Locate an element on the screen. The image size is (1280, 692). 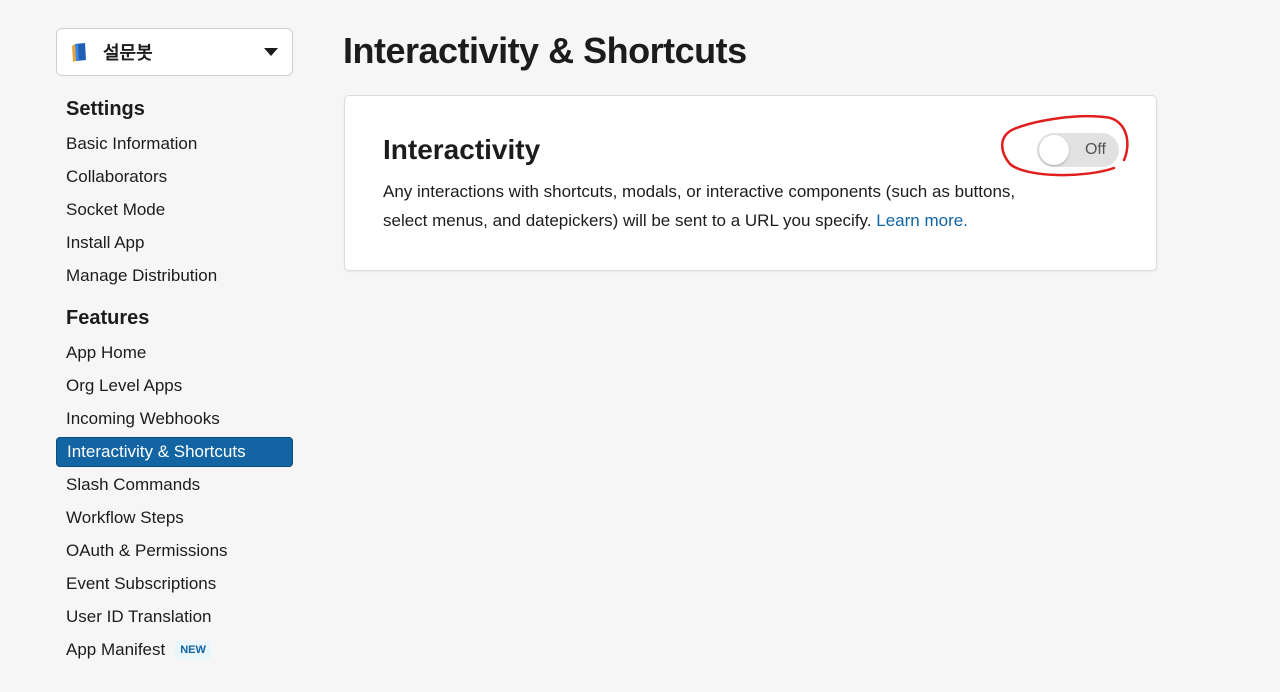
sidebar-item-incoming-webhooks: Incoming Webhooks is located at coordinates (174, 419).